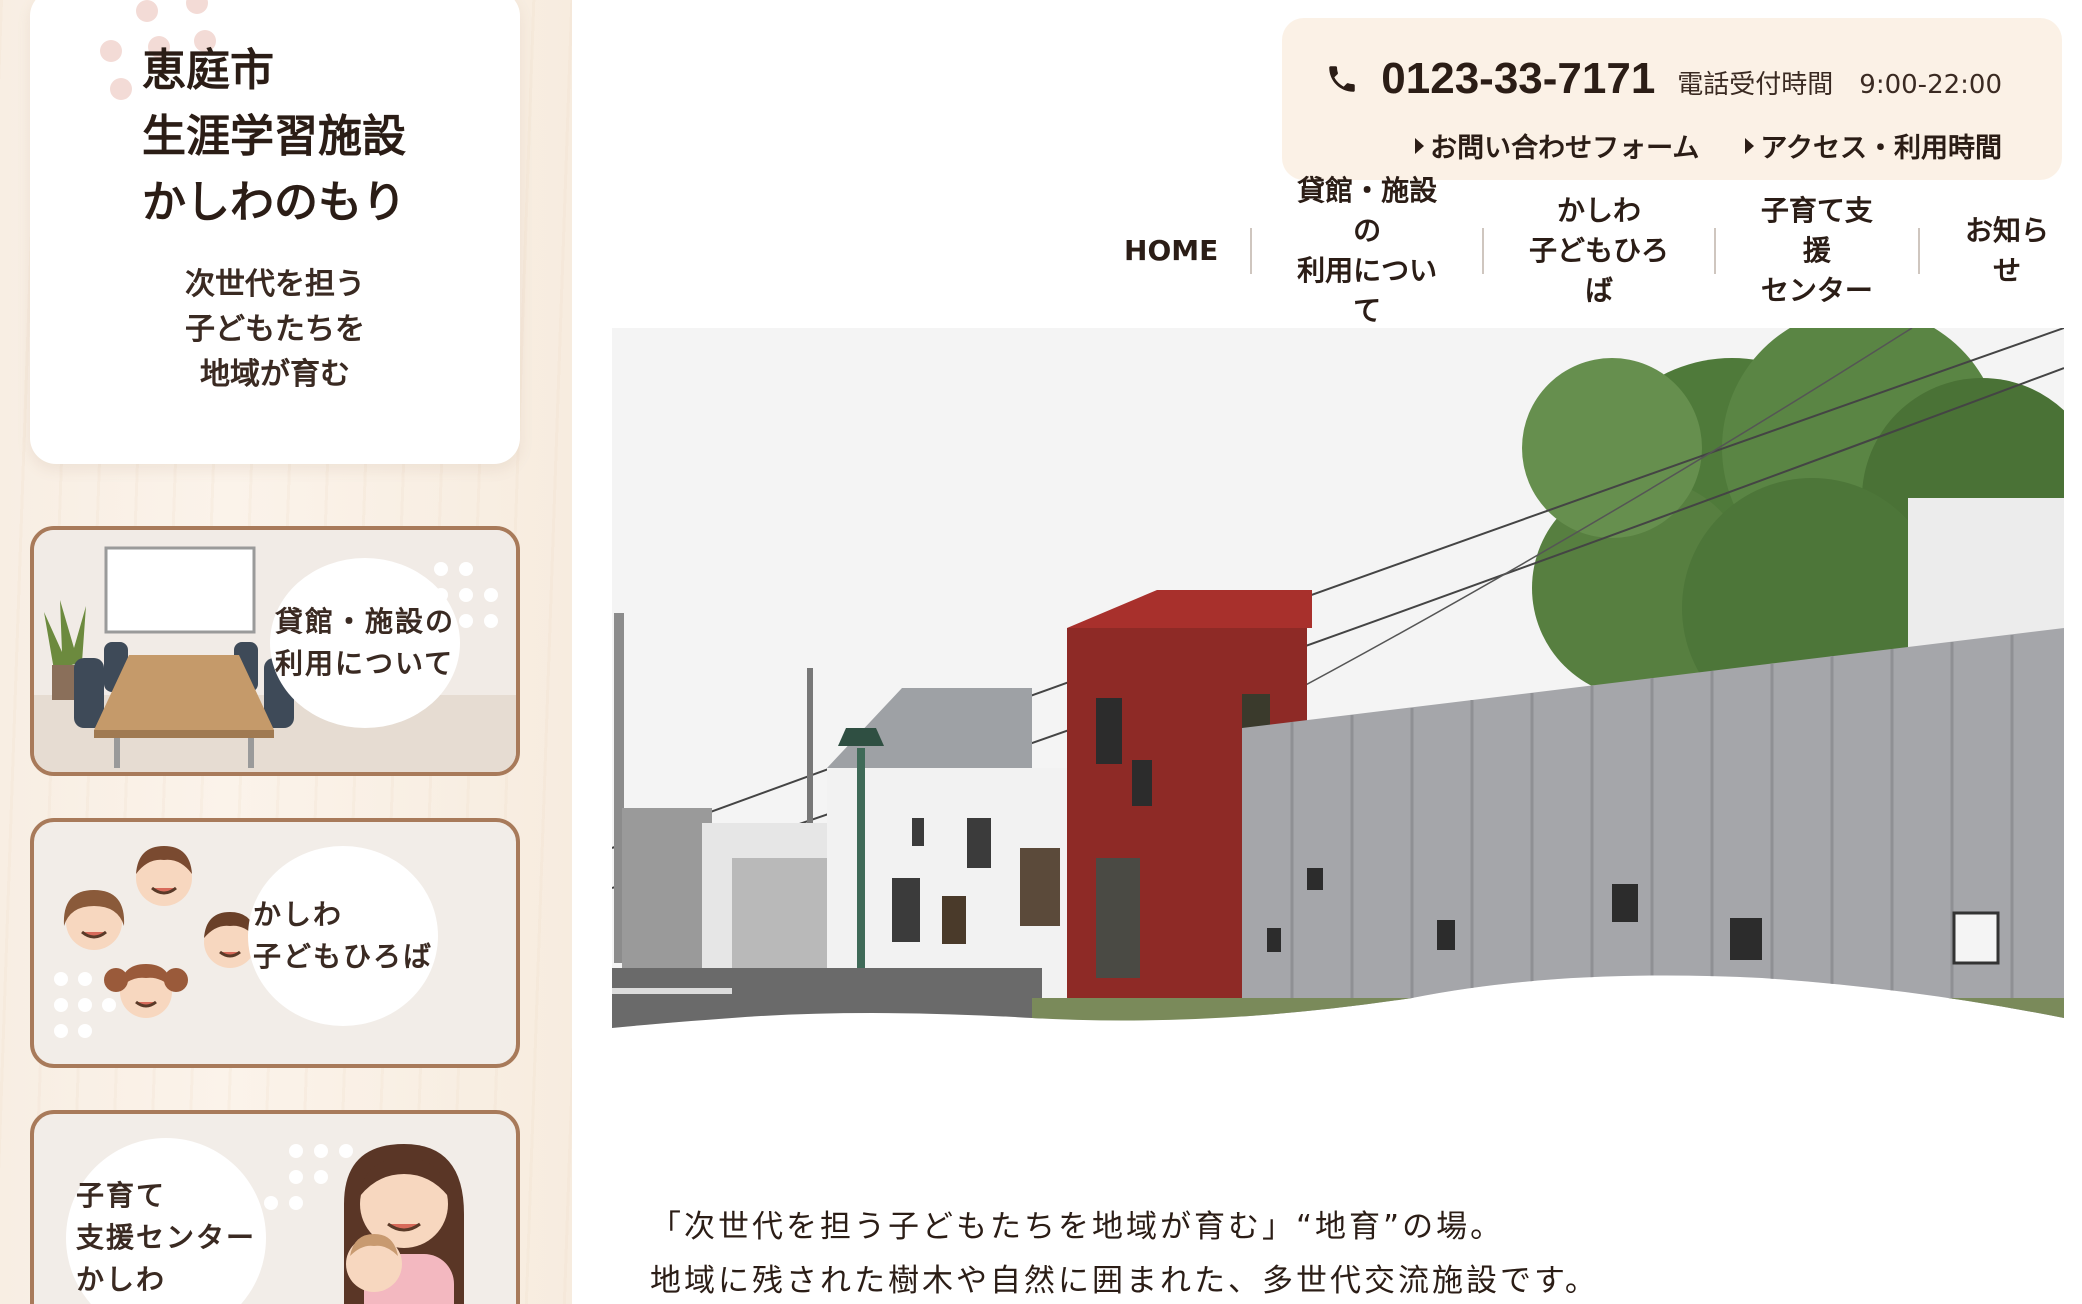  Describe the element at coordinates (165, 1237) in the screenshot. I see `card-label: 子育て 支援センター かしわ` at that location.